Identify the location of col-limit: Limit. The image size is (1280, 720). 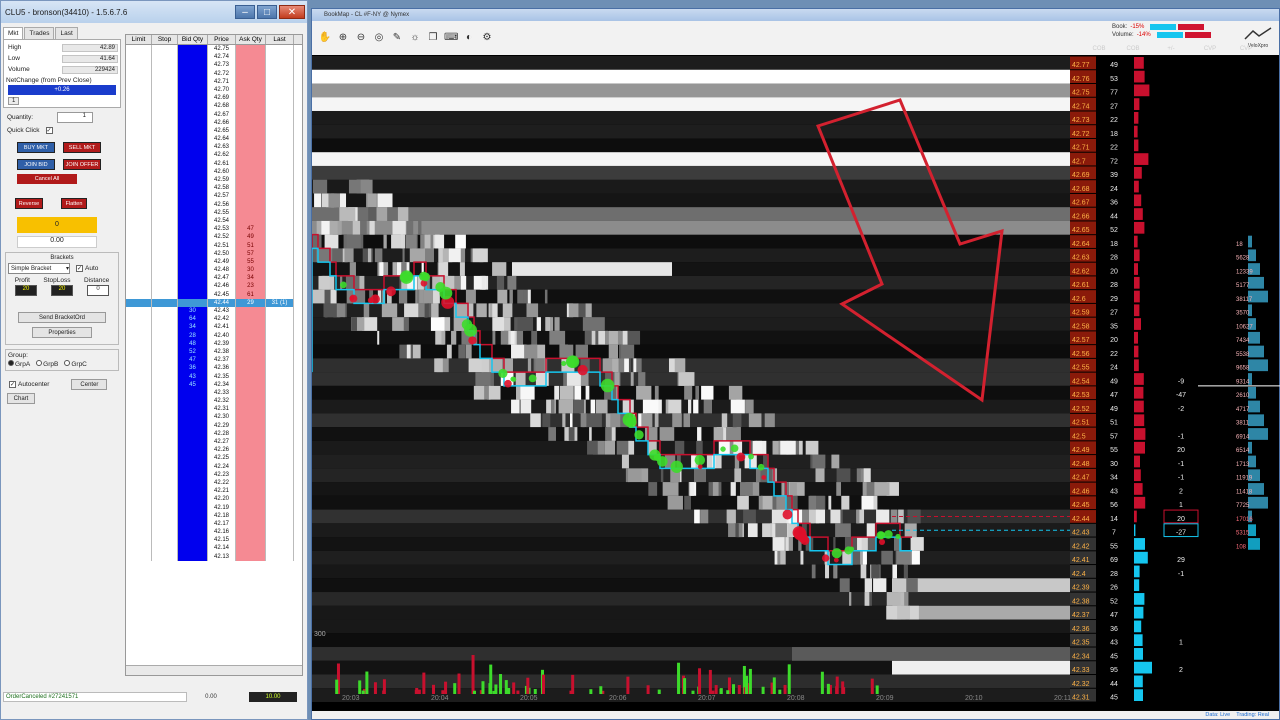
(139, 39).